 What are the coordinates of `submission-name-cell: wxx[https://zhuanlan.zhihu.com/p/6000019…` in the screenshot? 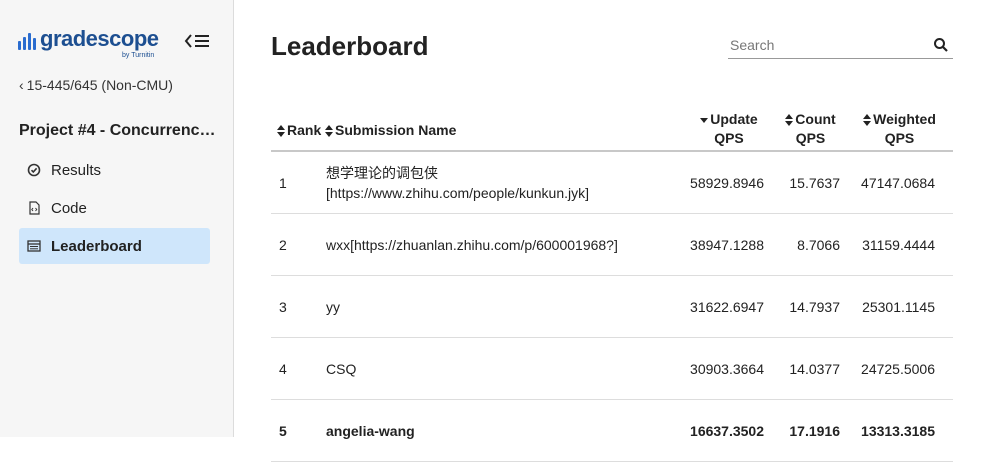 It's located at (504, 244).